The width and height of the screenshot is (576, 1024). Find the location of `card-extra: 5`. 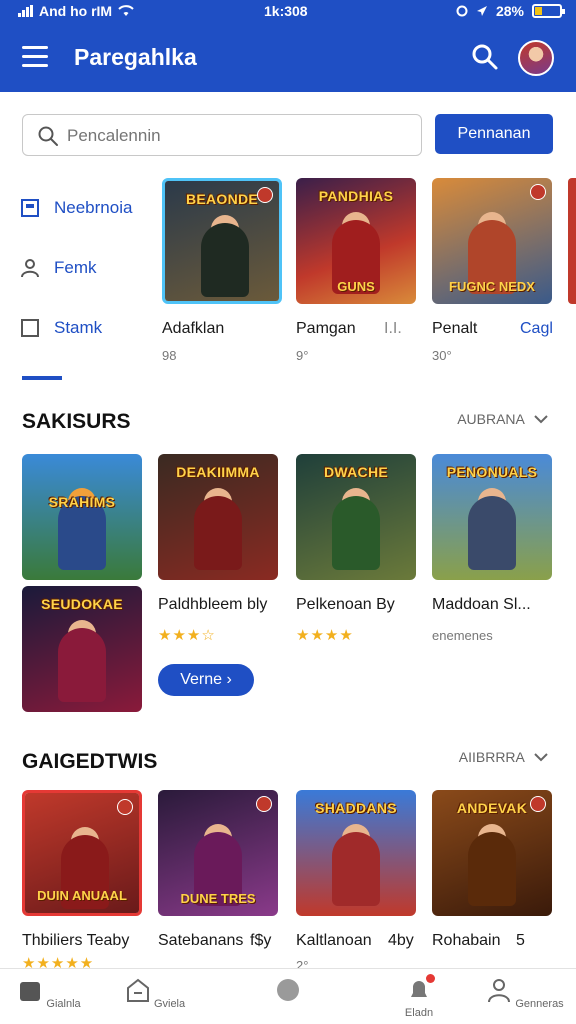

card-extra: 5 is located at coordinates (520, 940).